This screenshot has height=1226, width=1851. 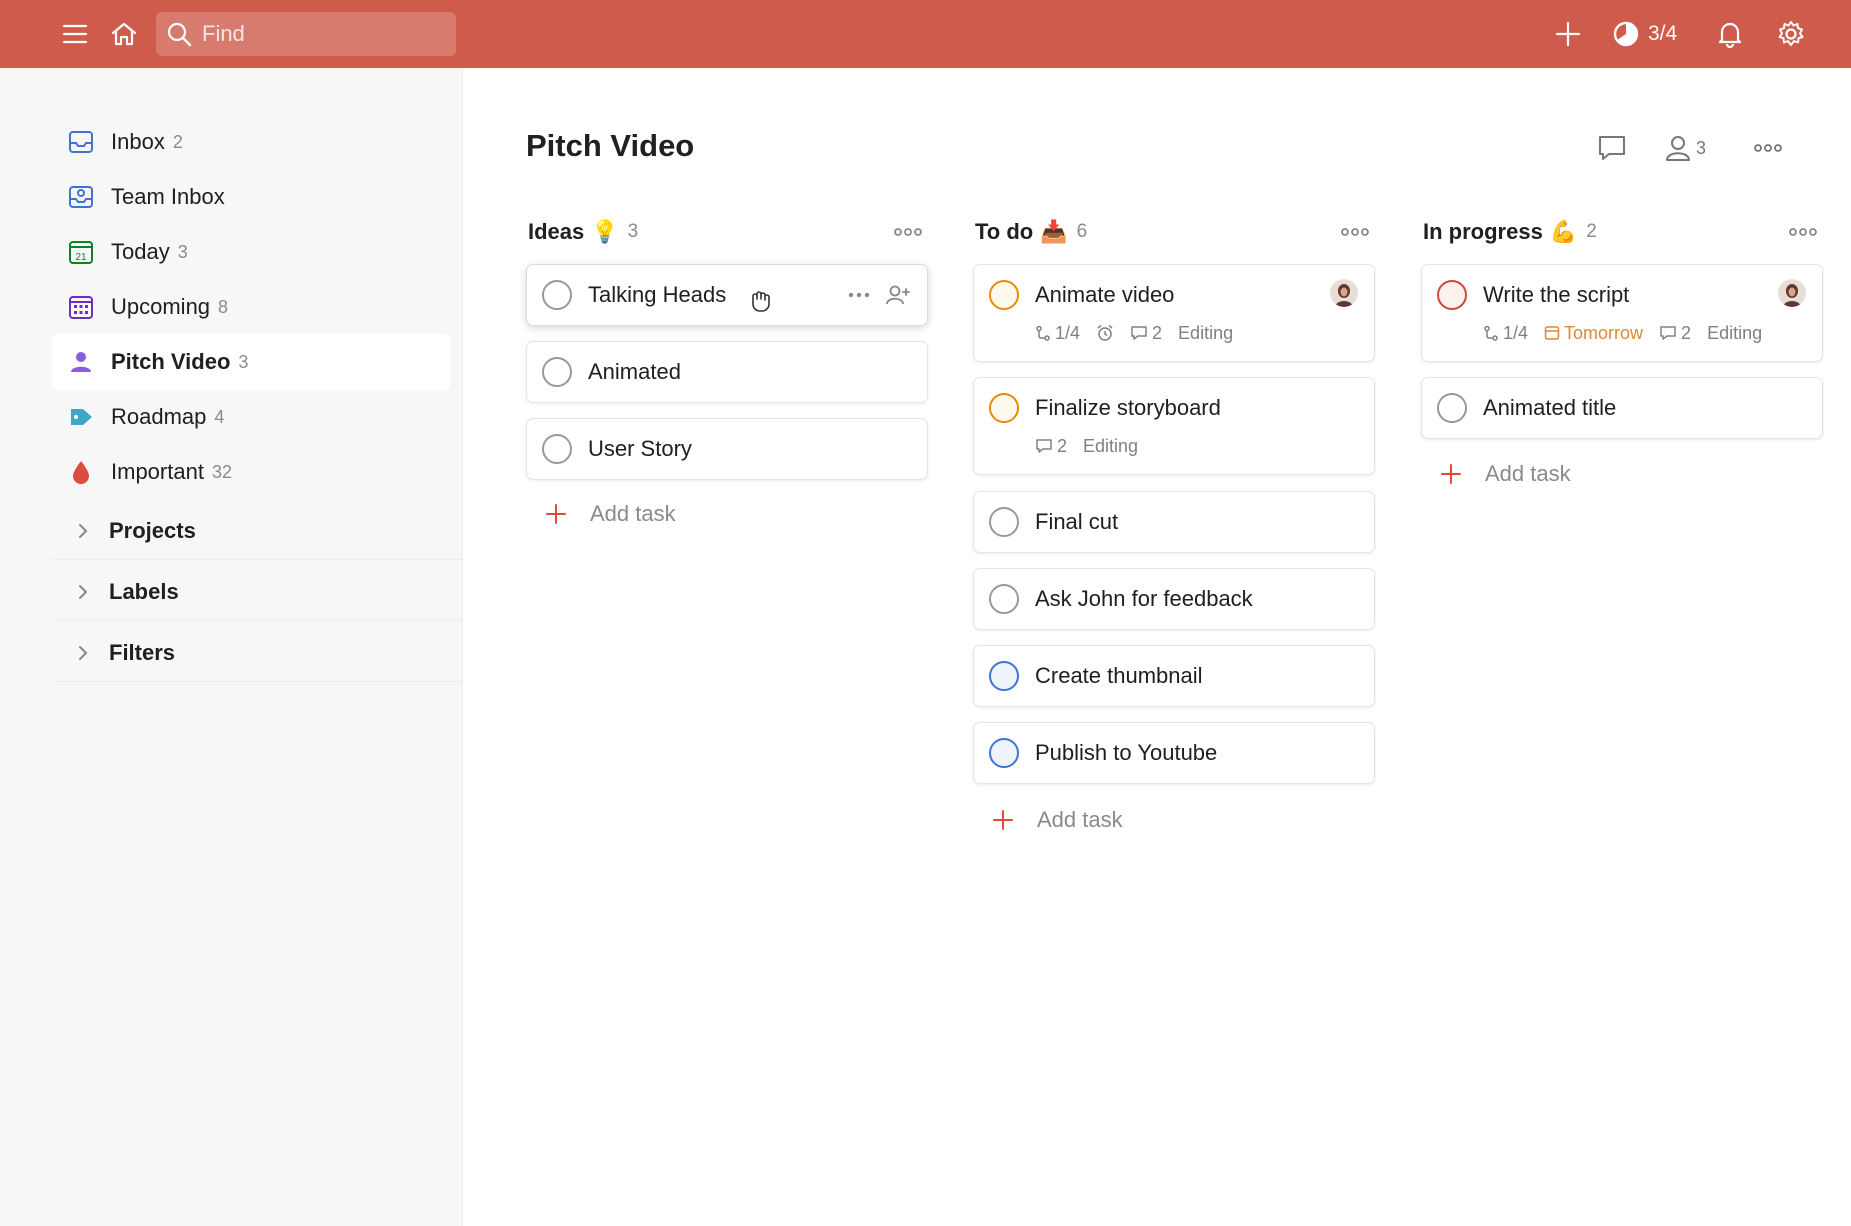 I want to click on task-title: Create thumbnail, so click(x=1119, y=675).